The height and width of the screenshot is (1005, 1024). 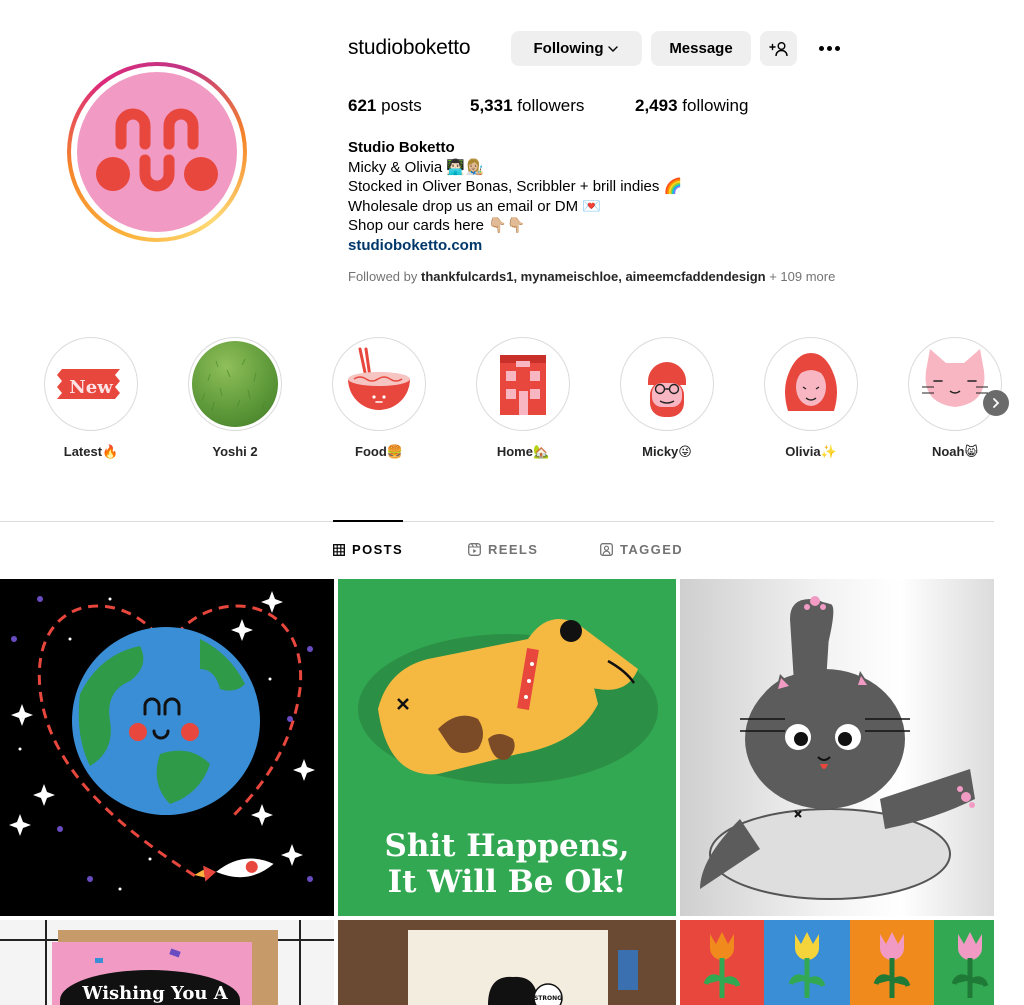 What do you see at coordinates (955, 378) in the screenshot?
I see `noah-cat-image` at bounding box center [955, 378].